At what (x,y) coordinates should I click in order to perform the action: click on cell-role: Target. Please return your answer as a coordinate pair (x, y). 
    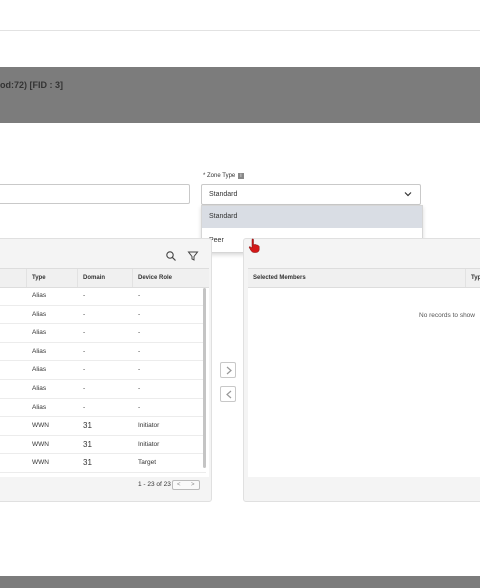
    Looking at the image, I should click on (147, 463).